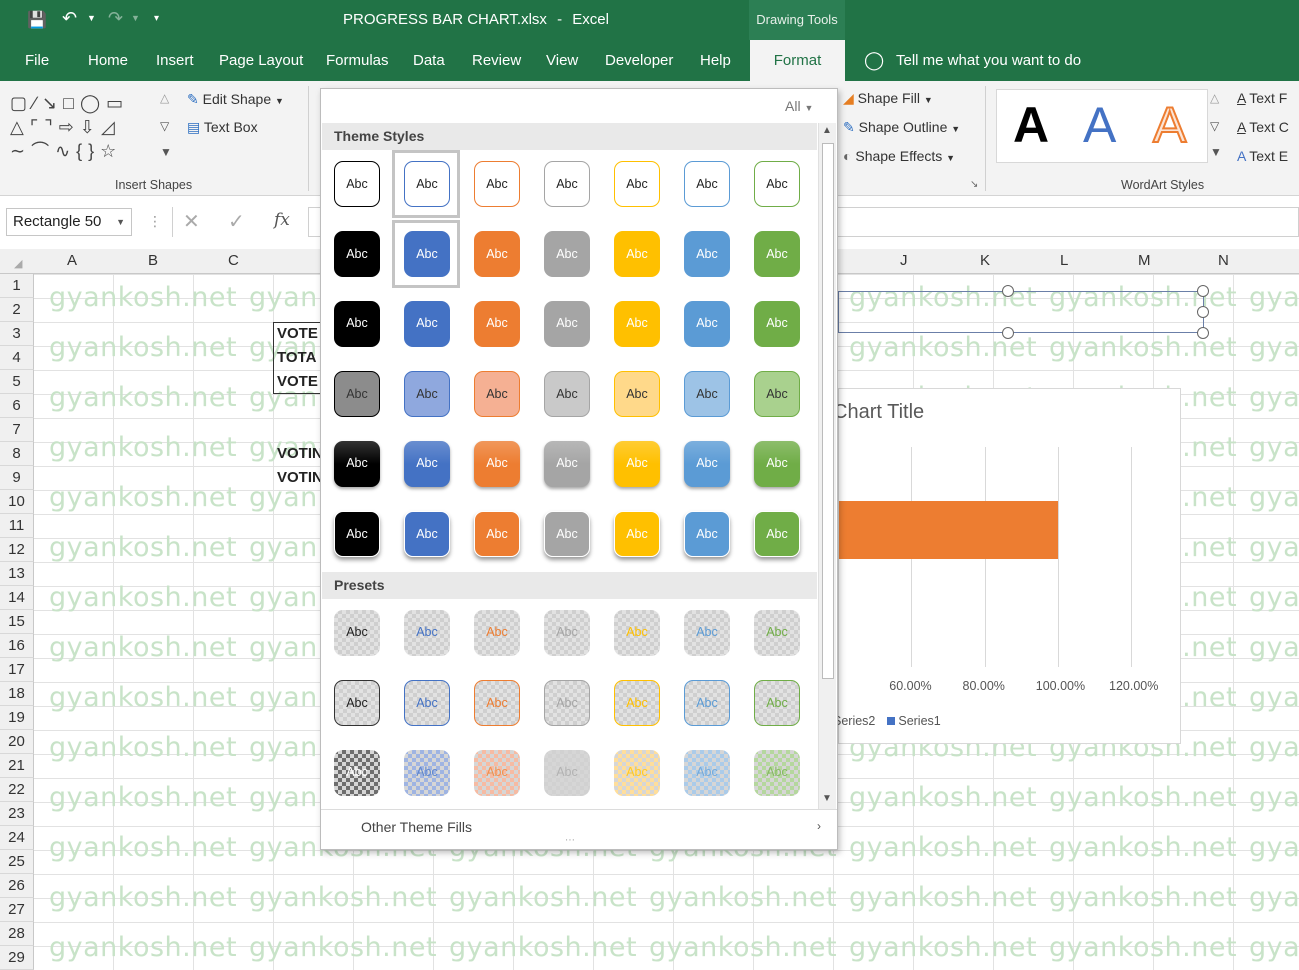  Describe the element at coordinates (72, 260) in the screenshot. I see `column-header-a: A` at that location.